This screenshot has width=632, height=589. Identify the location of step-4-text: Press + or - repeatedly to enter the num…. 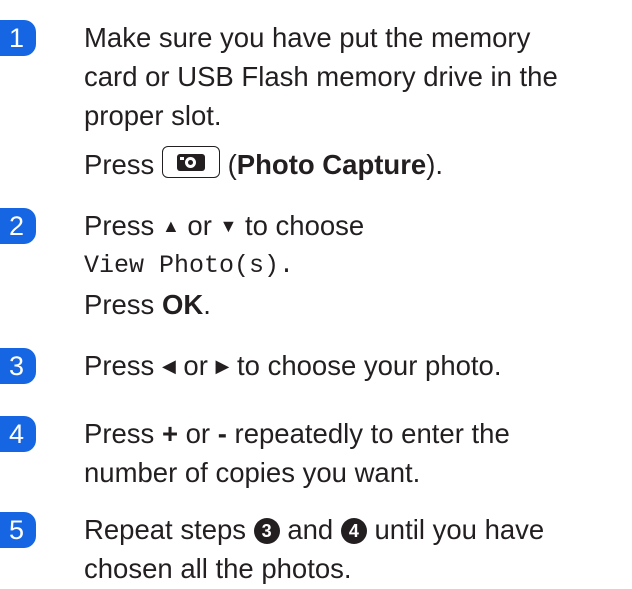
(354, 453).